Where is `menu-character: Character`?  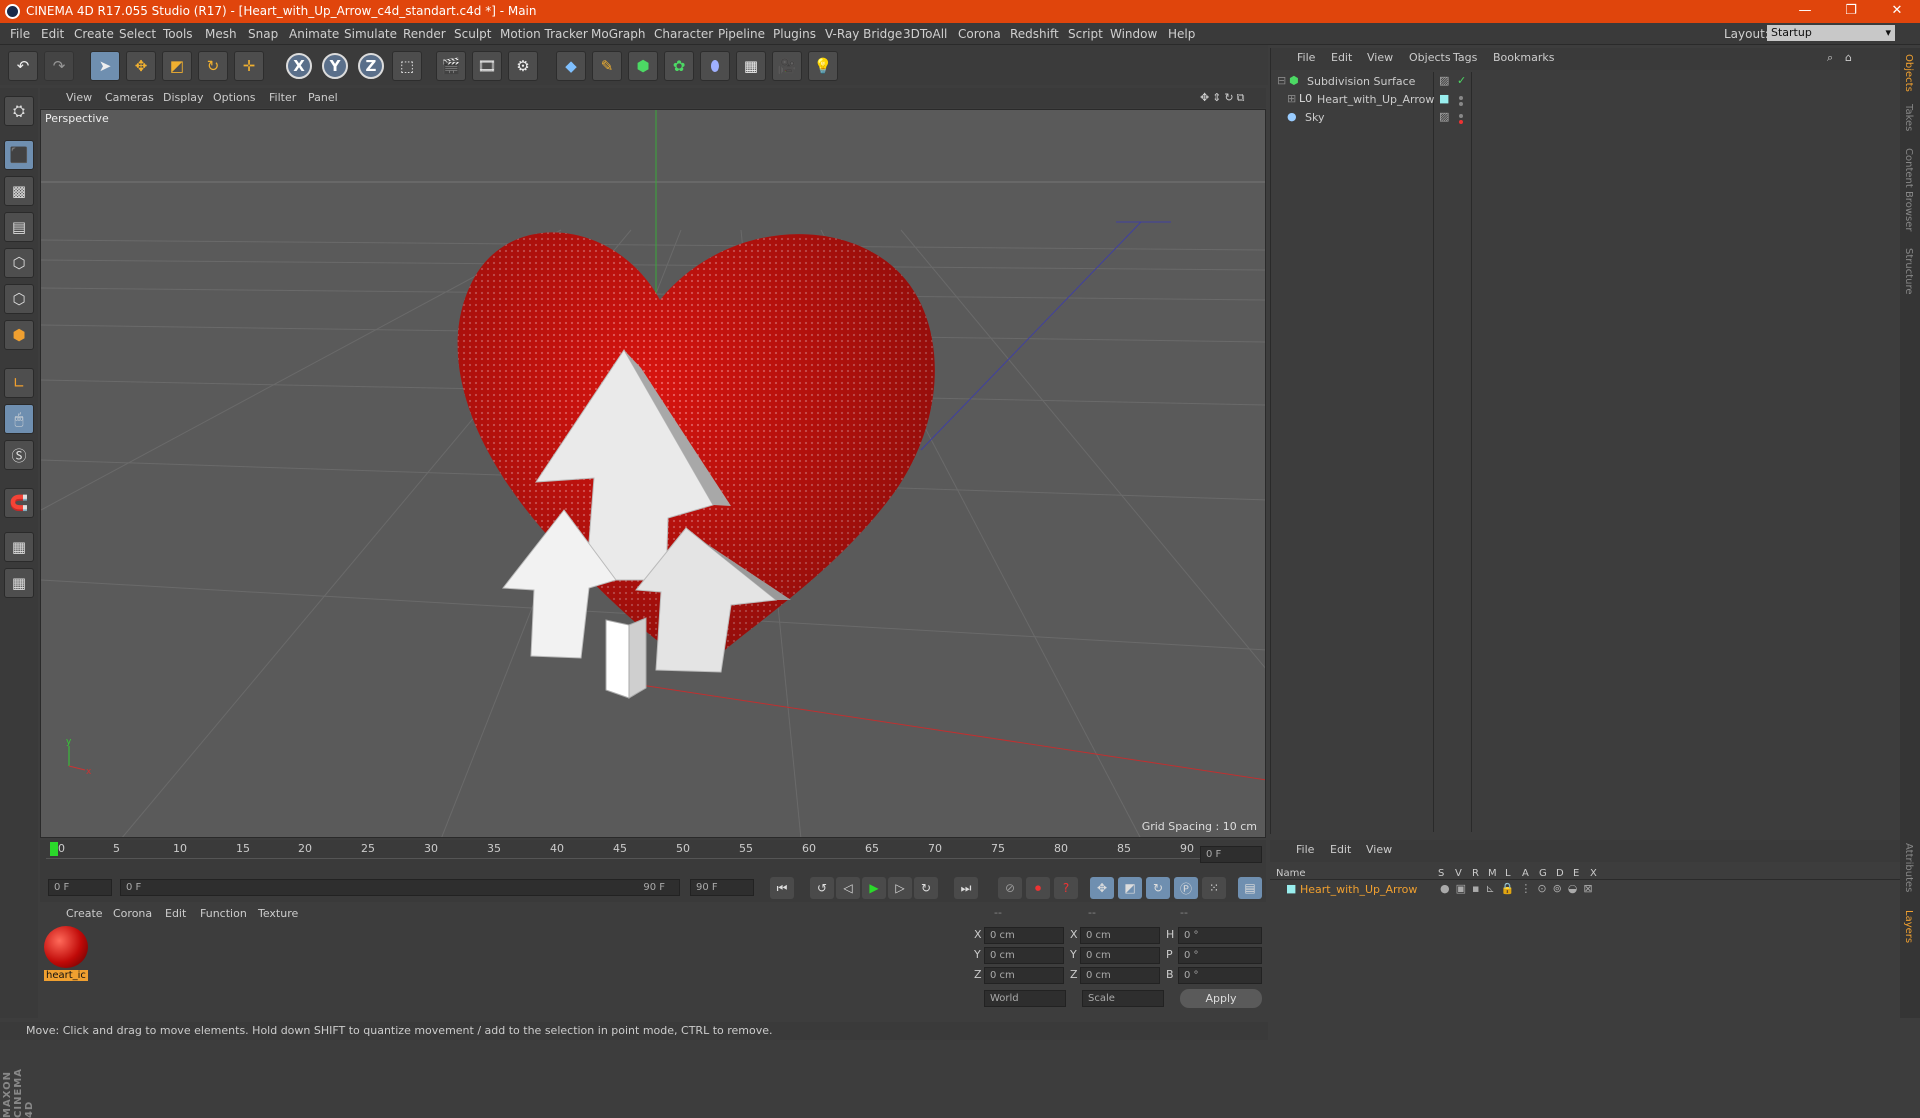 menu-character: Character is located at coordinates (683, 34).